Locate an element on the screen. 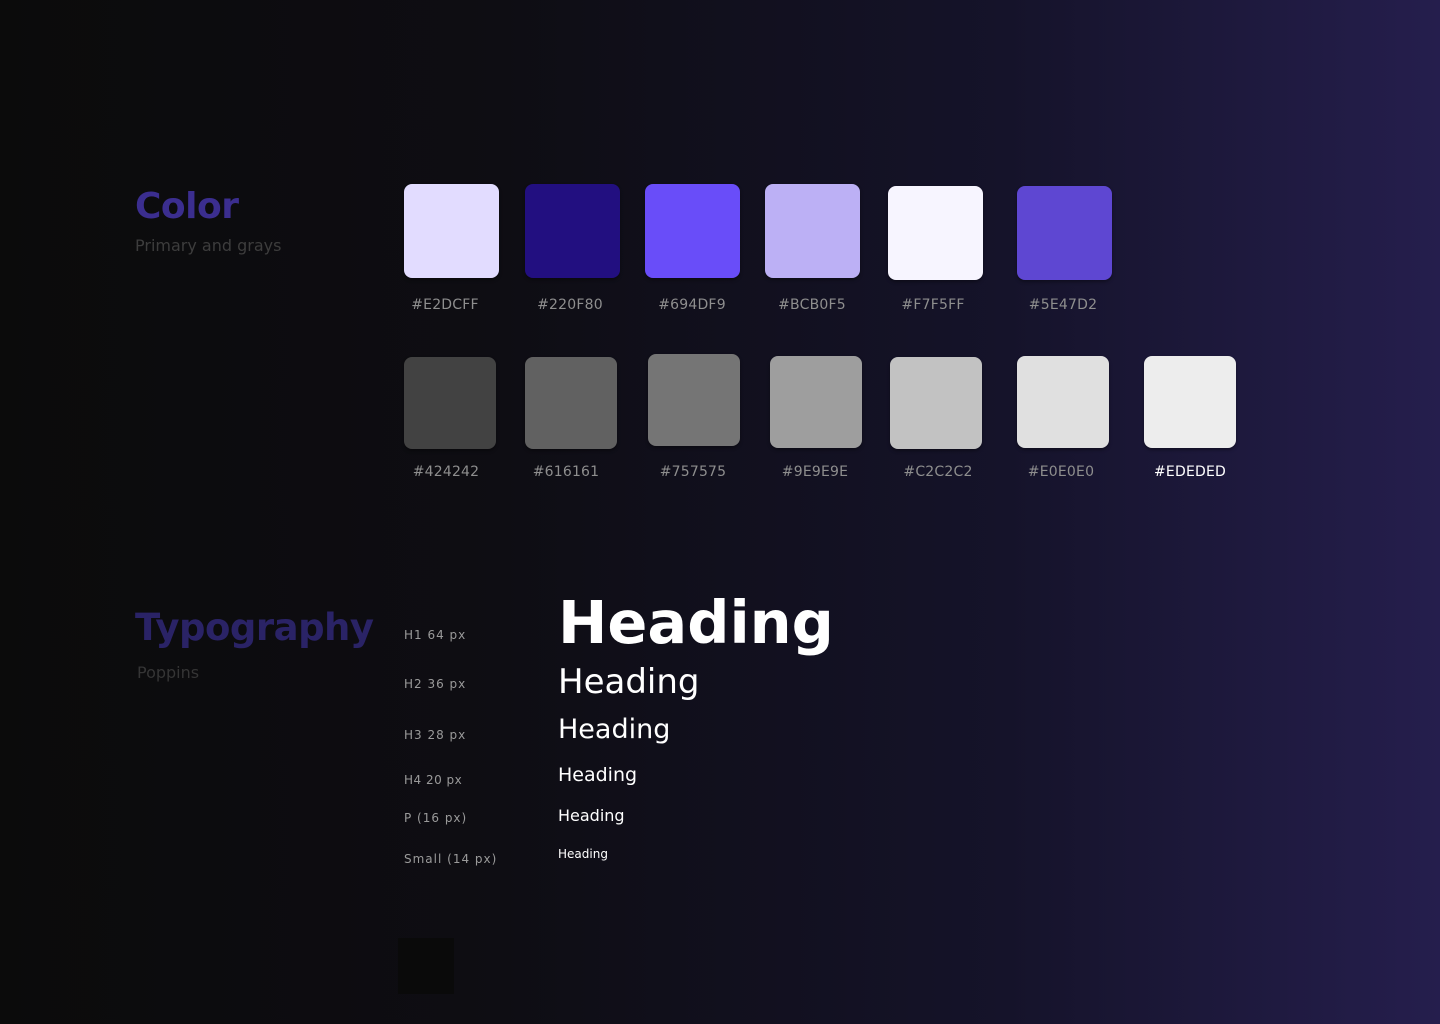 This screenshot has height=1024, width=1440. hex-label: #424242 is located at coordinates (446, 472).